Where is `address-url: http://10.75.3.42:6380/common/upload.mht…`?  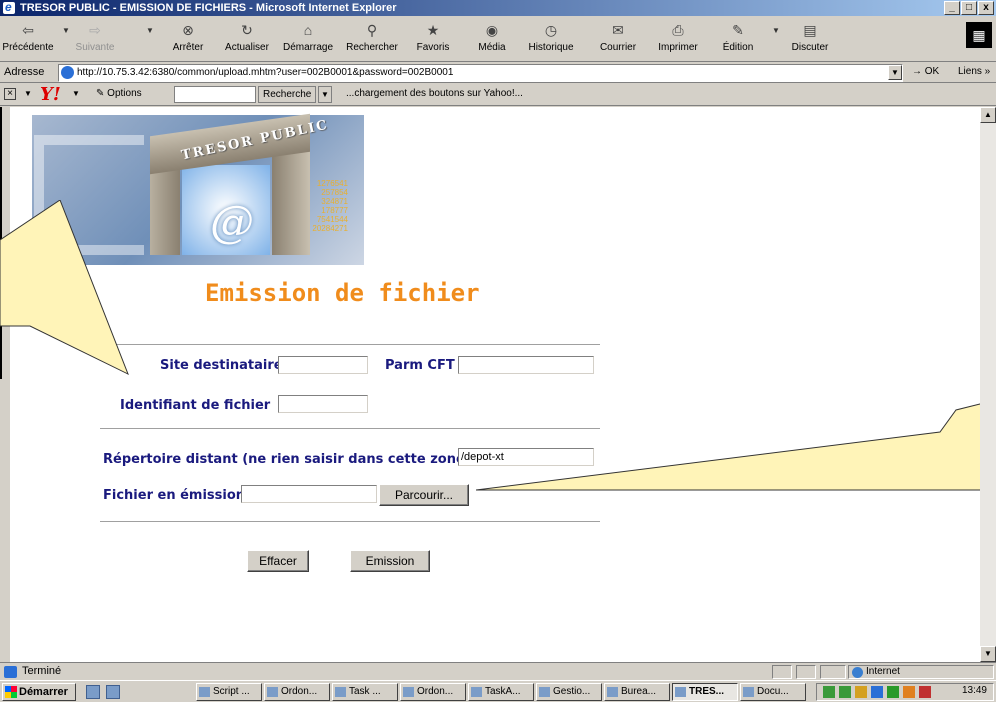 address-url: http://10.75.3.42:6380/common/upload.mht… is located at coordinates (265, 72).